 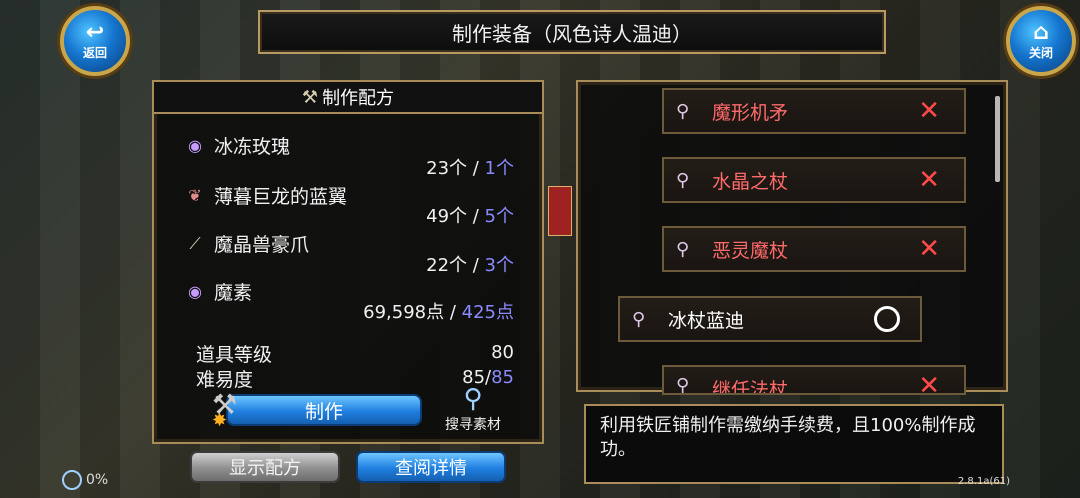 I want to click on material-quantity: 22个 / 3个, so click(x=470, y=265).